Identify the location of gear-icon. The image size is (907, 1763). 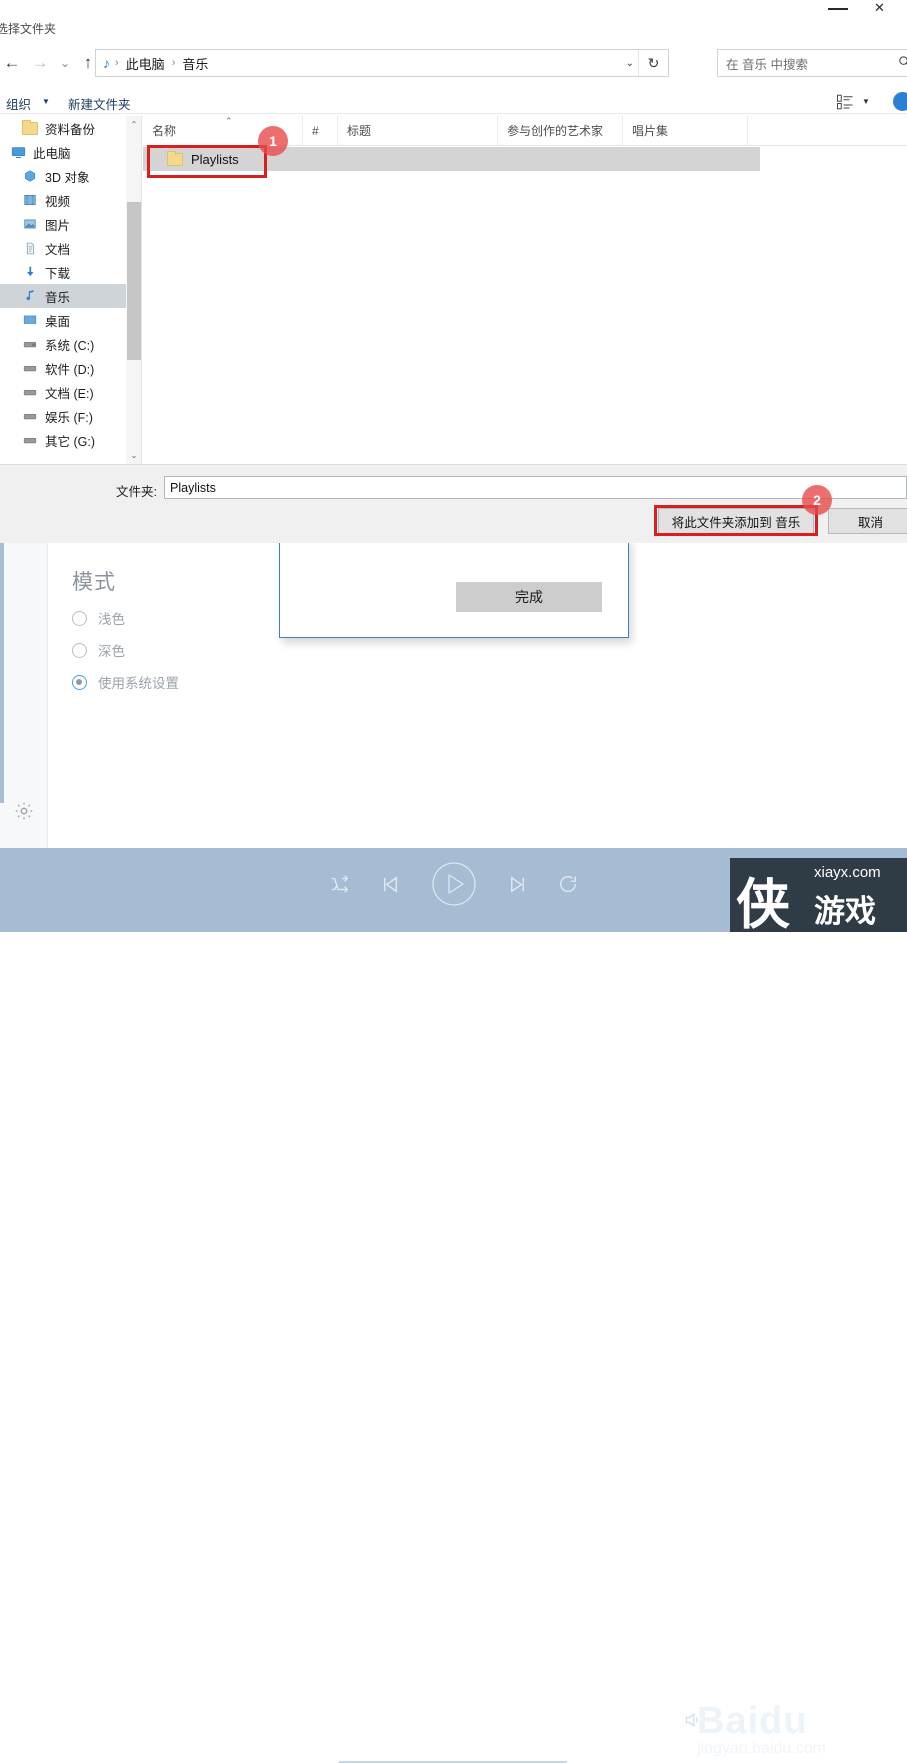
(24, 811).